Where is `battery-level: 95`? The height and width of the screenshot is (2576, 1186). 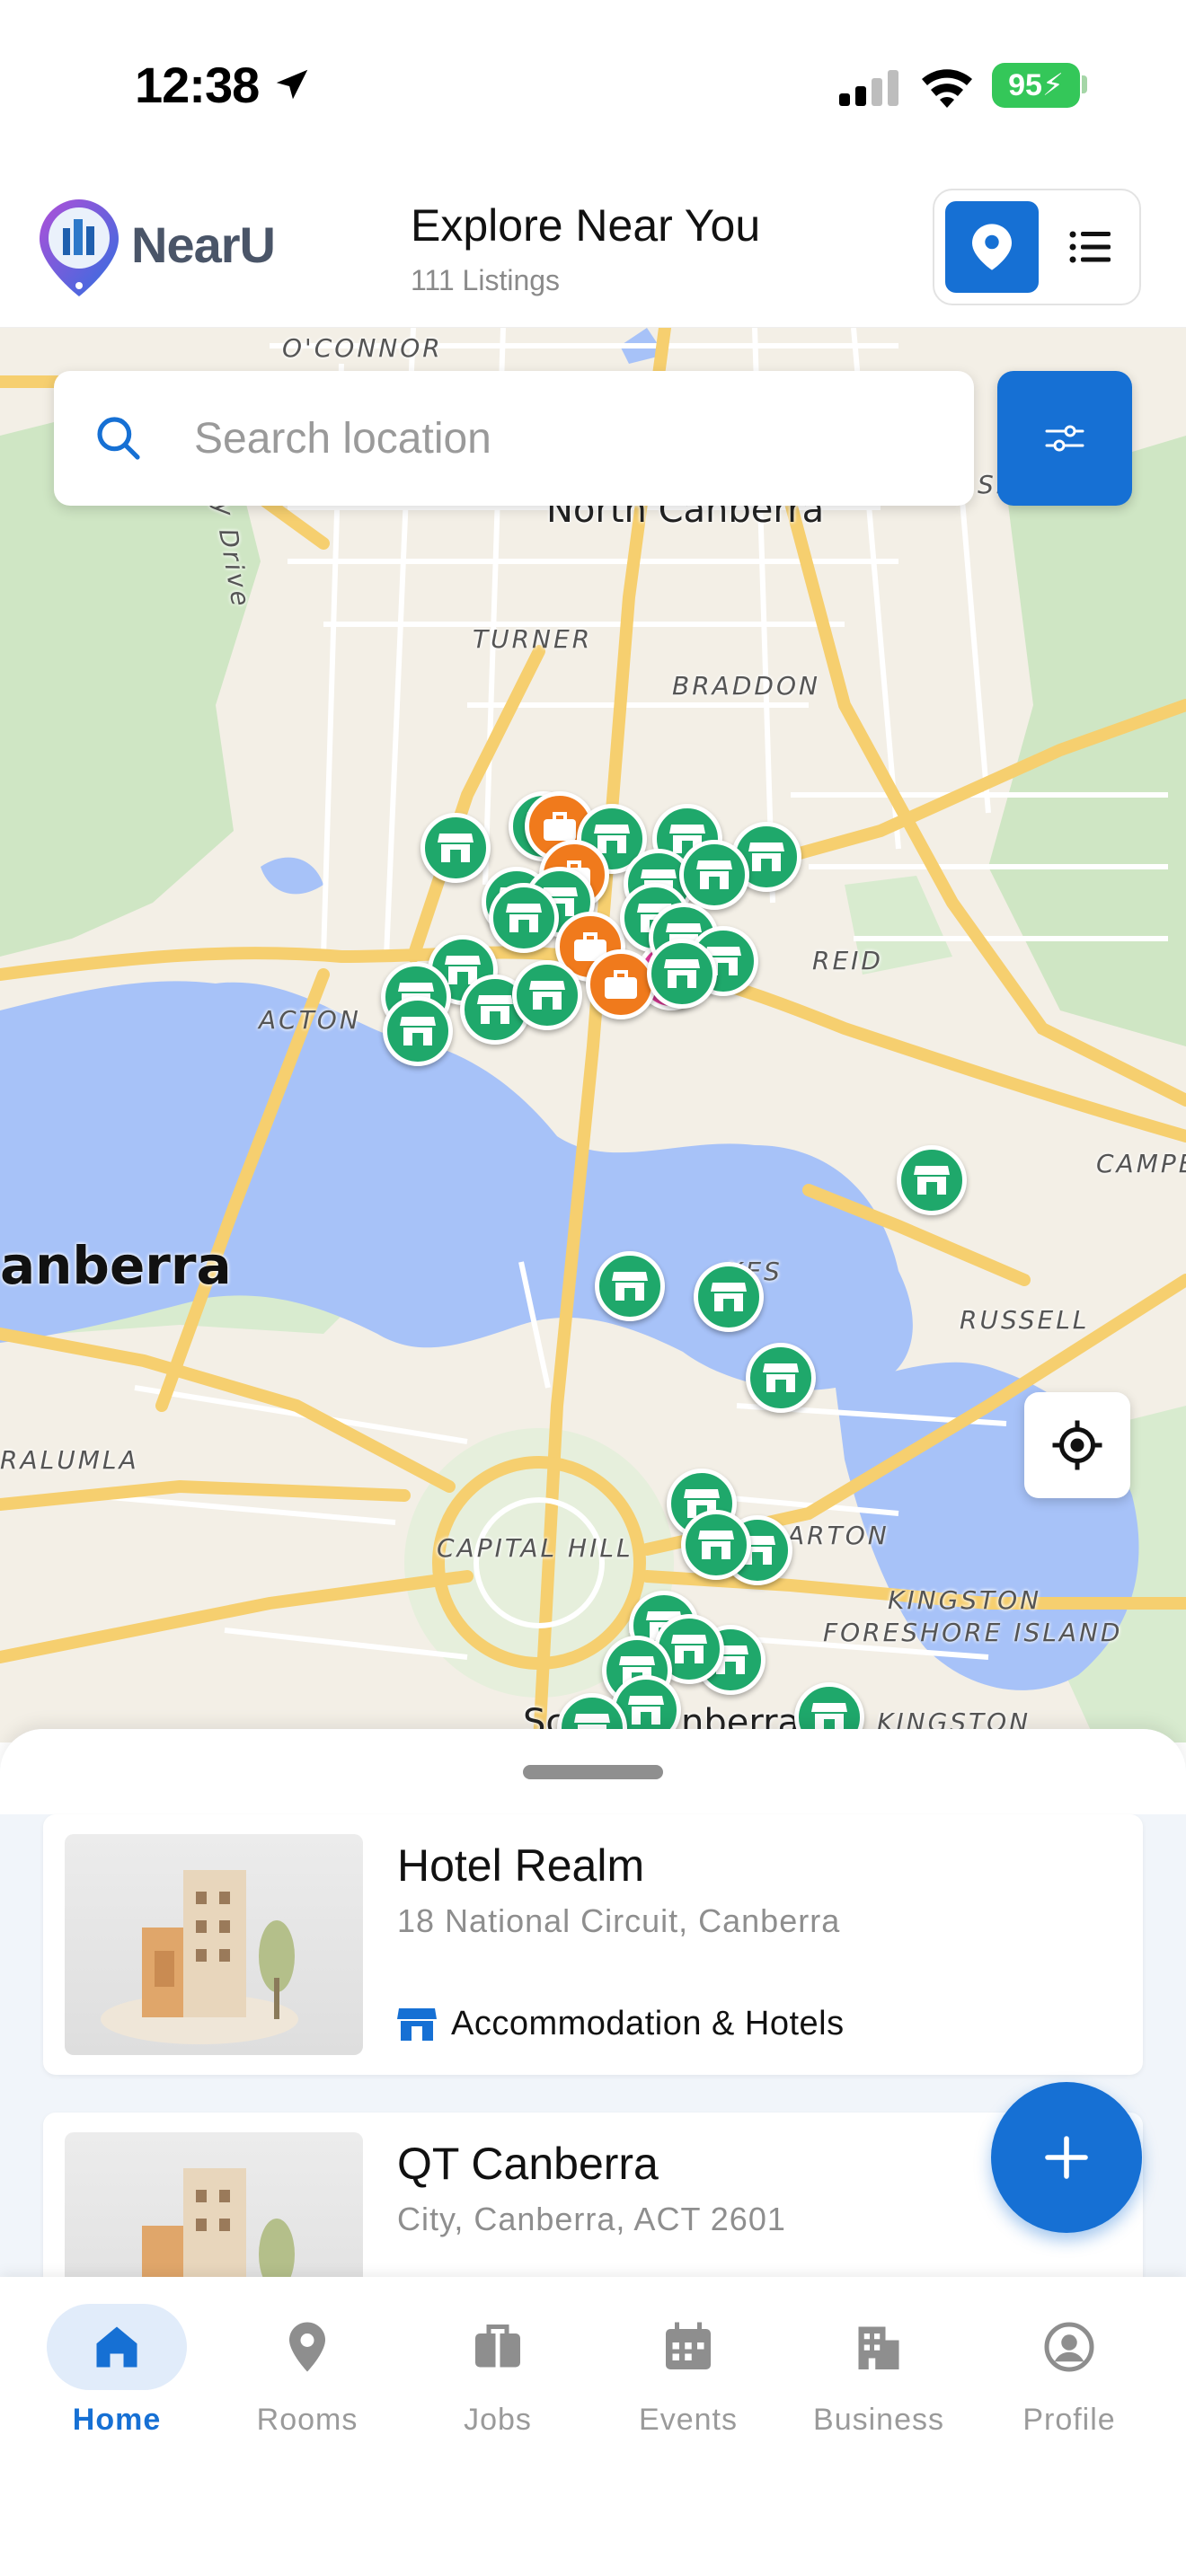 battery-level: 95 is located at coordinates (1025, 84).